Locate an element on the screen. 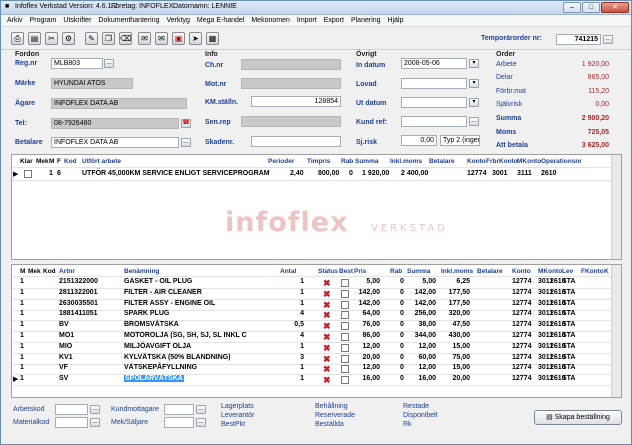  link-rk: Rk is located at coordinates (407, 424).